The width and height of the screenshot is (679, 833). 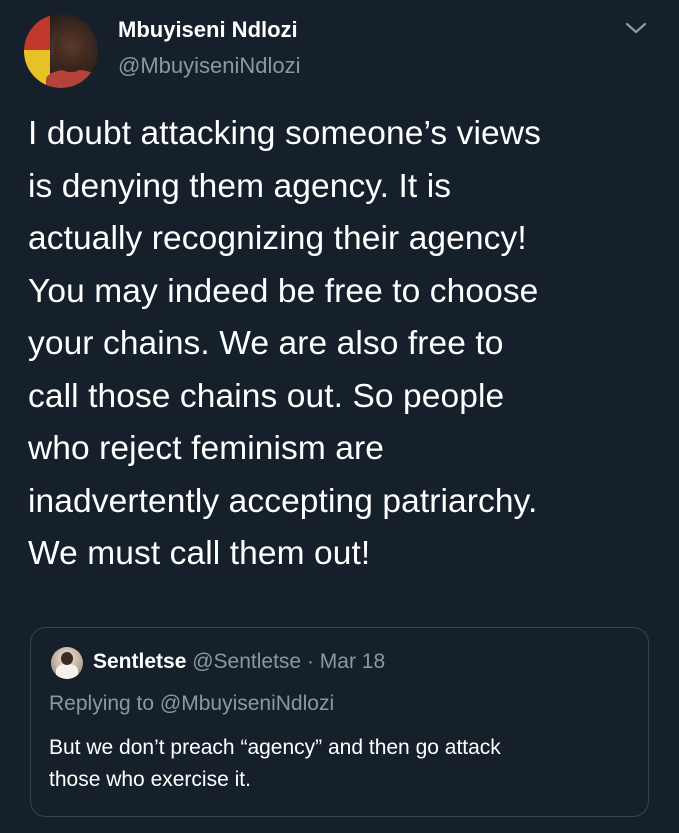 What do you see at coordinates (192, 703) in the screenshot?
I see `replying-to-line: Replying to @MbuyiseniNdlozi` at bounding box center [192, 703].